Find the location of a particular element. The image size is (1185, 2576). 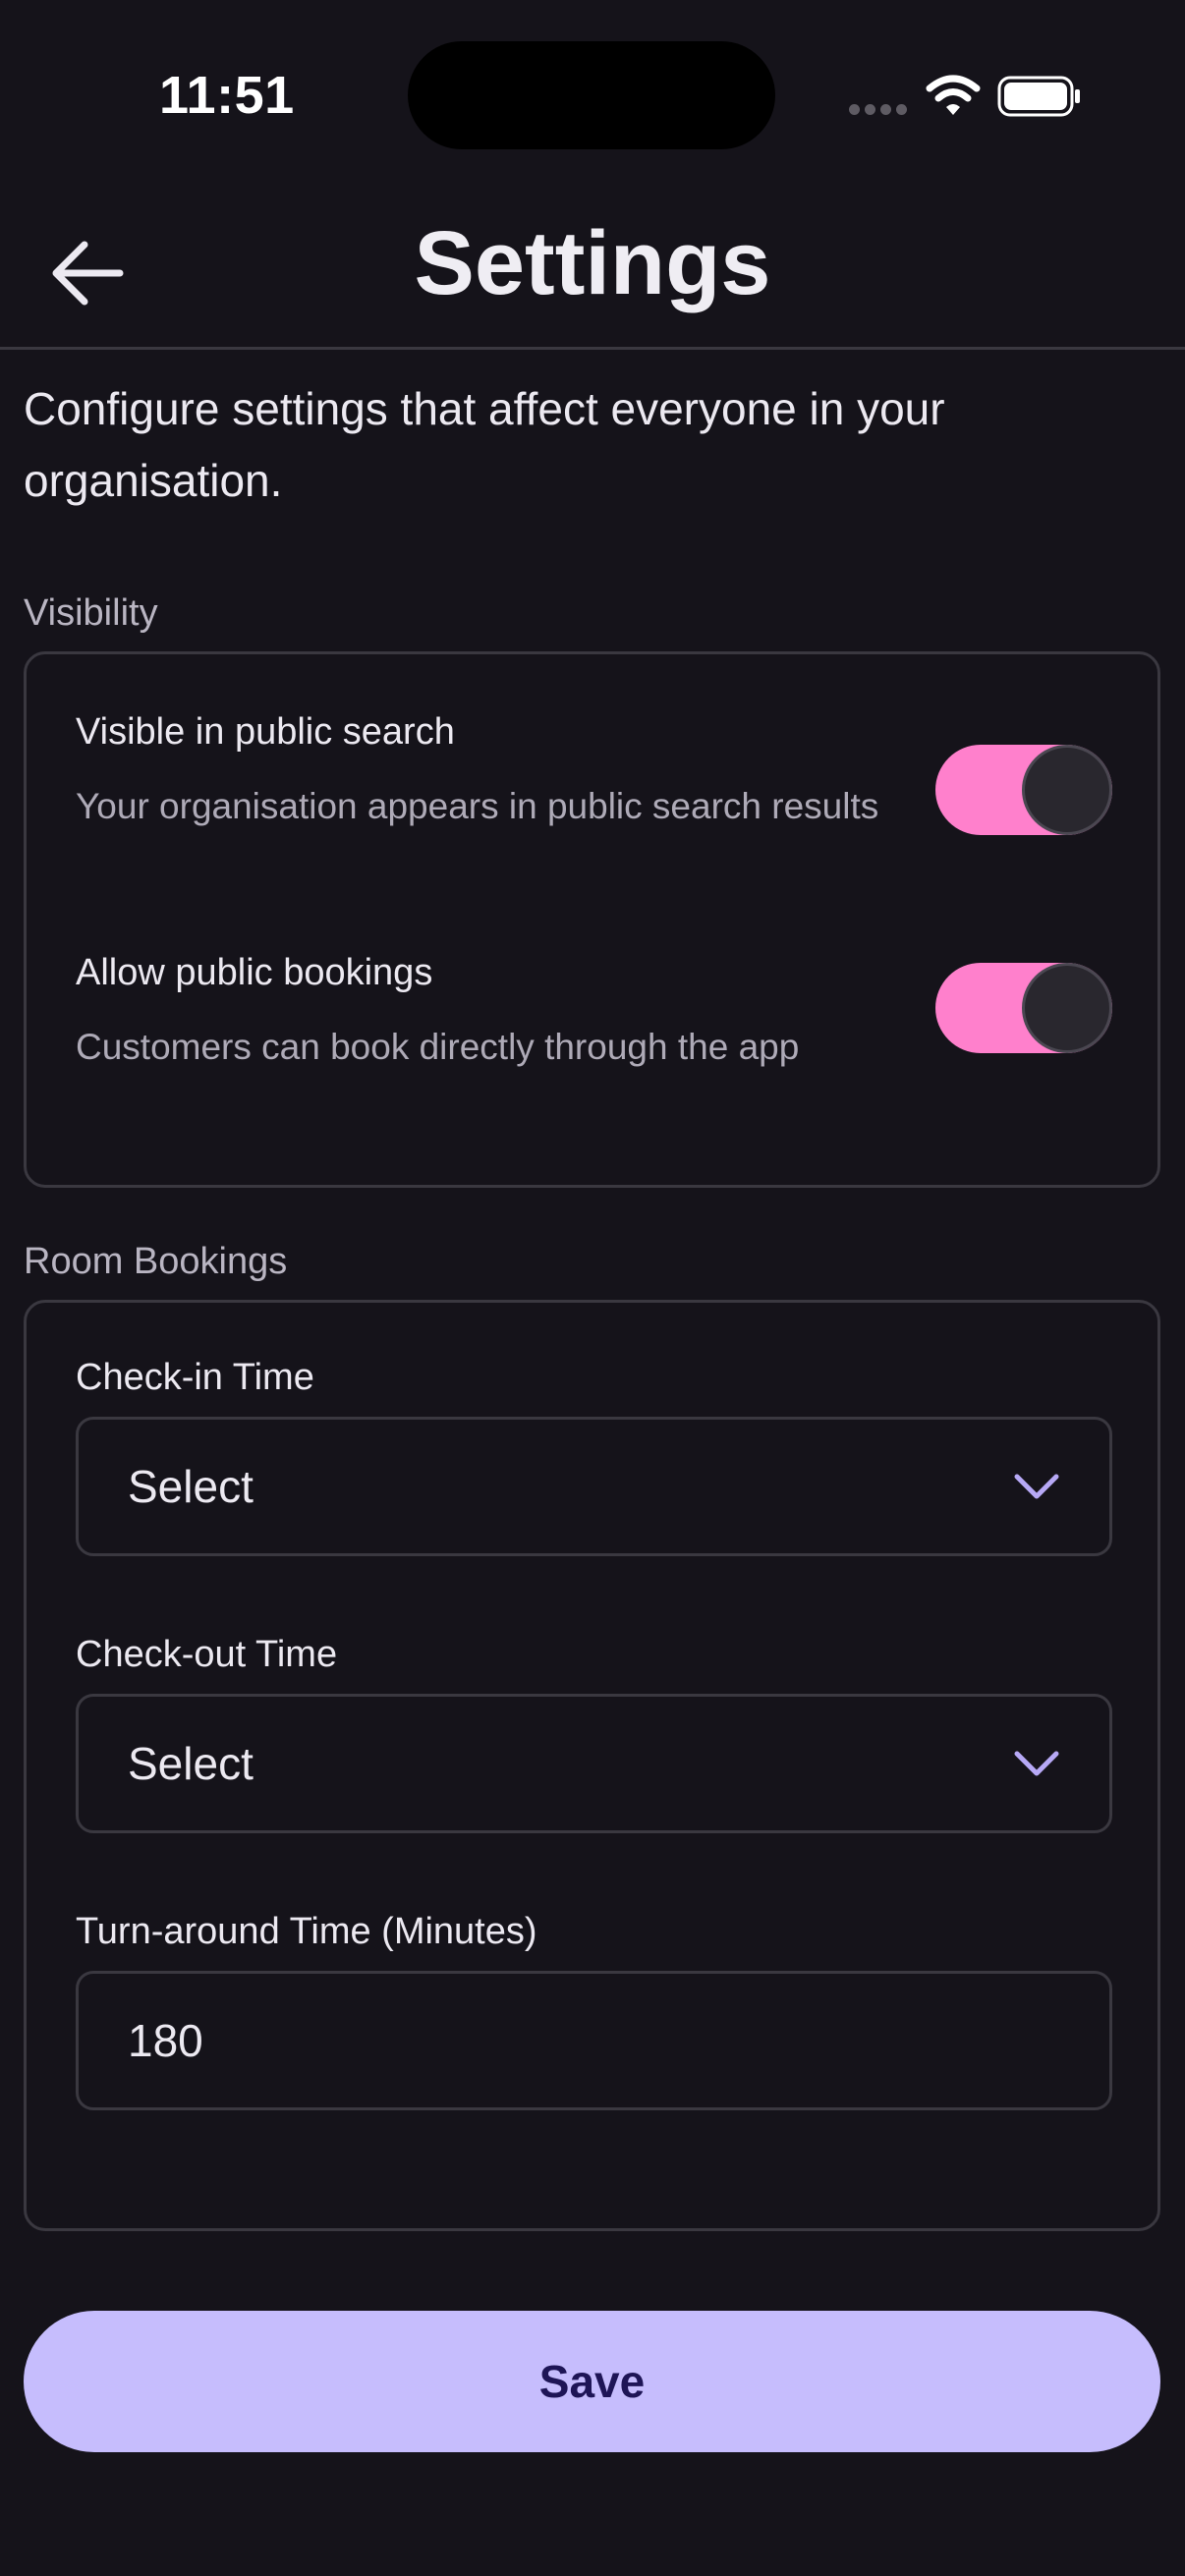

turnaround-input is located at coordinates (594, 2040).